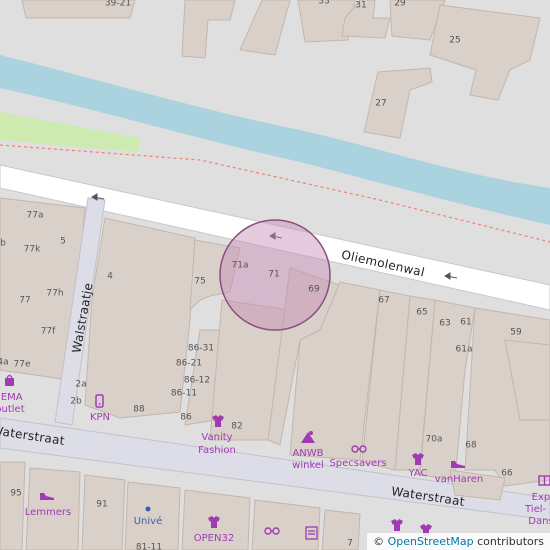 Image resolution: width=550 pixels, height=550 pixels. I want to click on house-number: 88, so click(139, 410).